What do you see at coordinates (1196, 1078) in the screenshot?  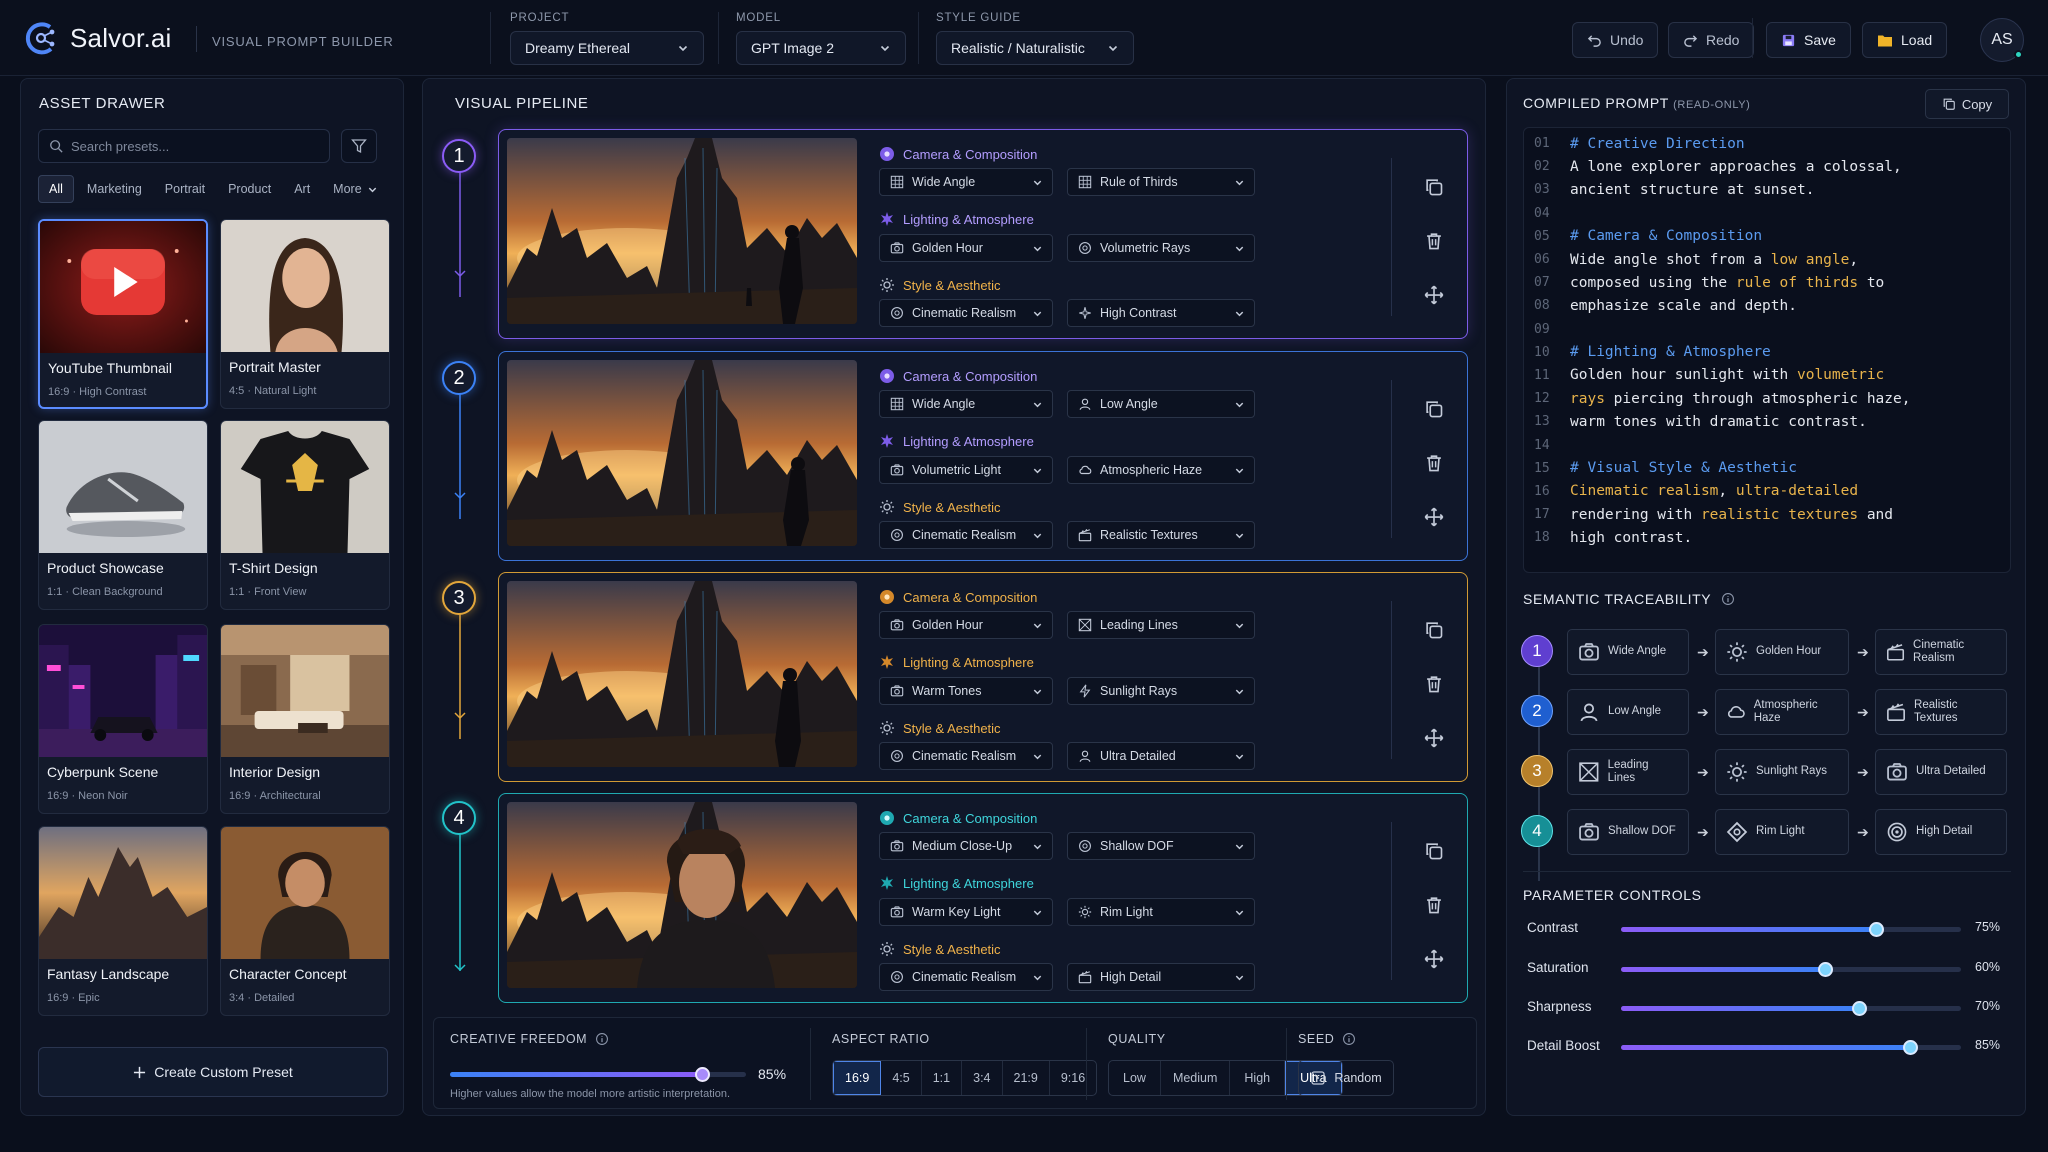 I see `quality-medium: Medium` at bounding box center [1196, 1078].